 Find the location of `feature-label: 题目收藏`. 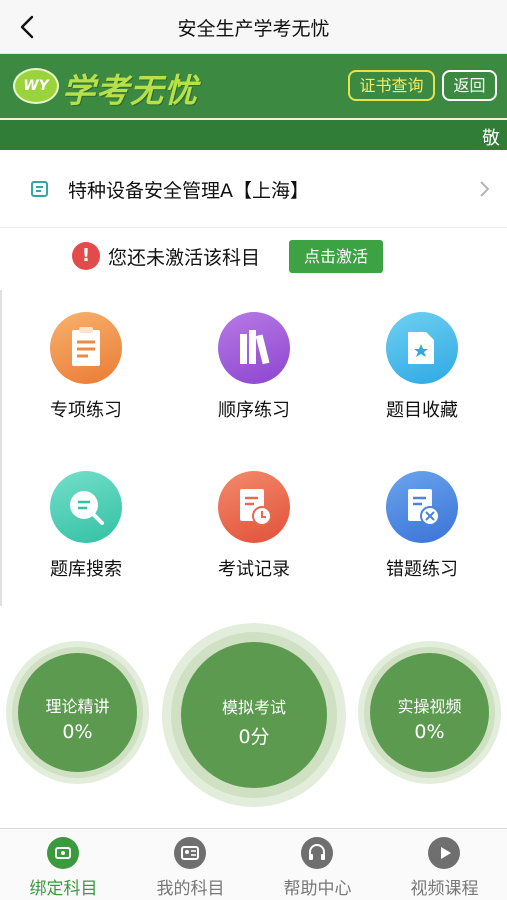

feature-label: 题目收藏 is located at coordinates (422, 410).